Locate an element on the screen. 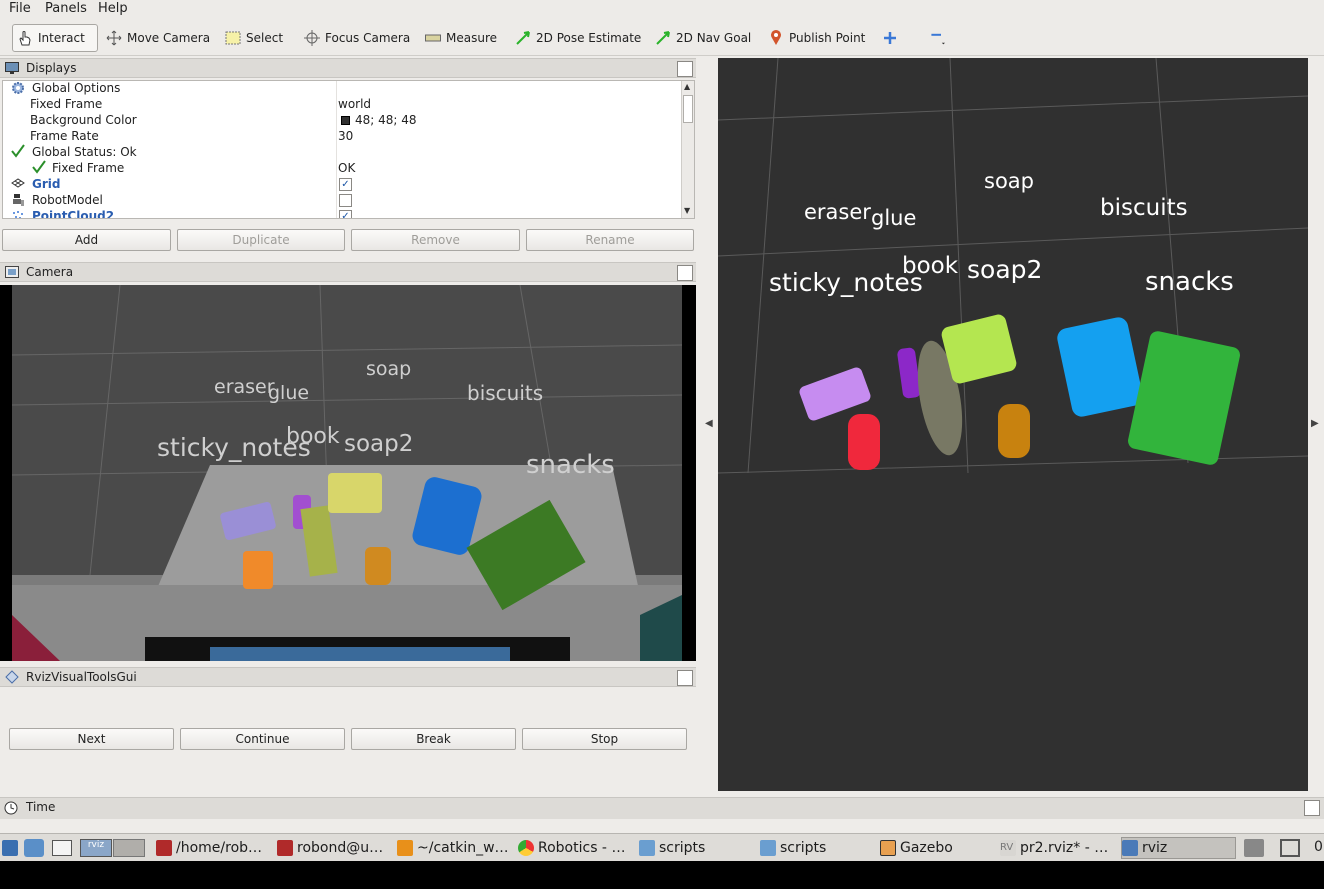 This screenshot has height=889, width=1324. map-pin-icon is located at coordinates (776, 38).